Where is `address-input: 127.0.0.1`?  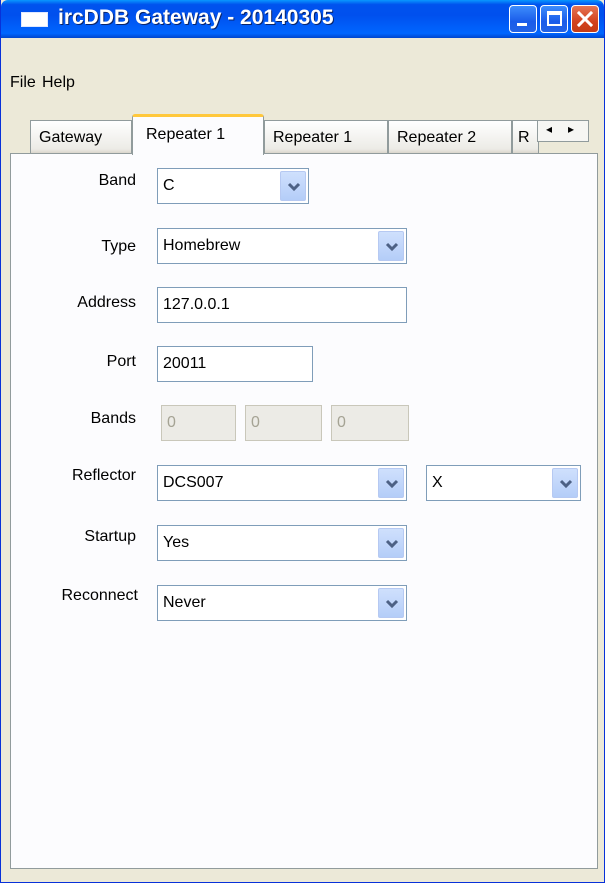 address-input: 127.0.0.1 is located at coordinates (282, 305).